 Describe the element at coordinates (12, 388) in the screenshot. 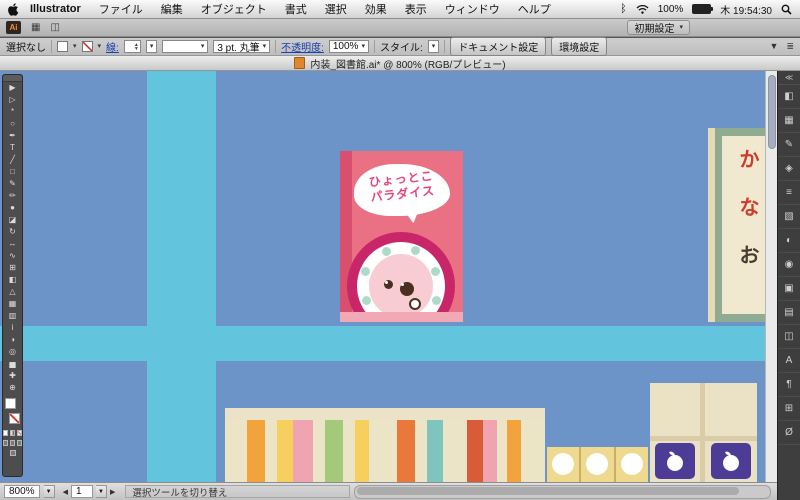

I see `zoom-tool: ⊕` at that location.